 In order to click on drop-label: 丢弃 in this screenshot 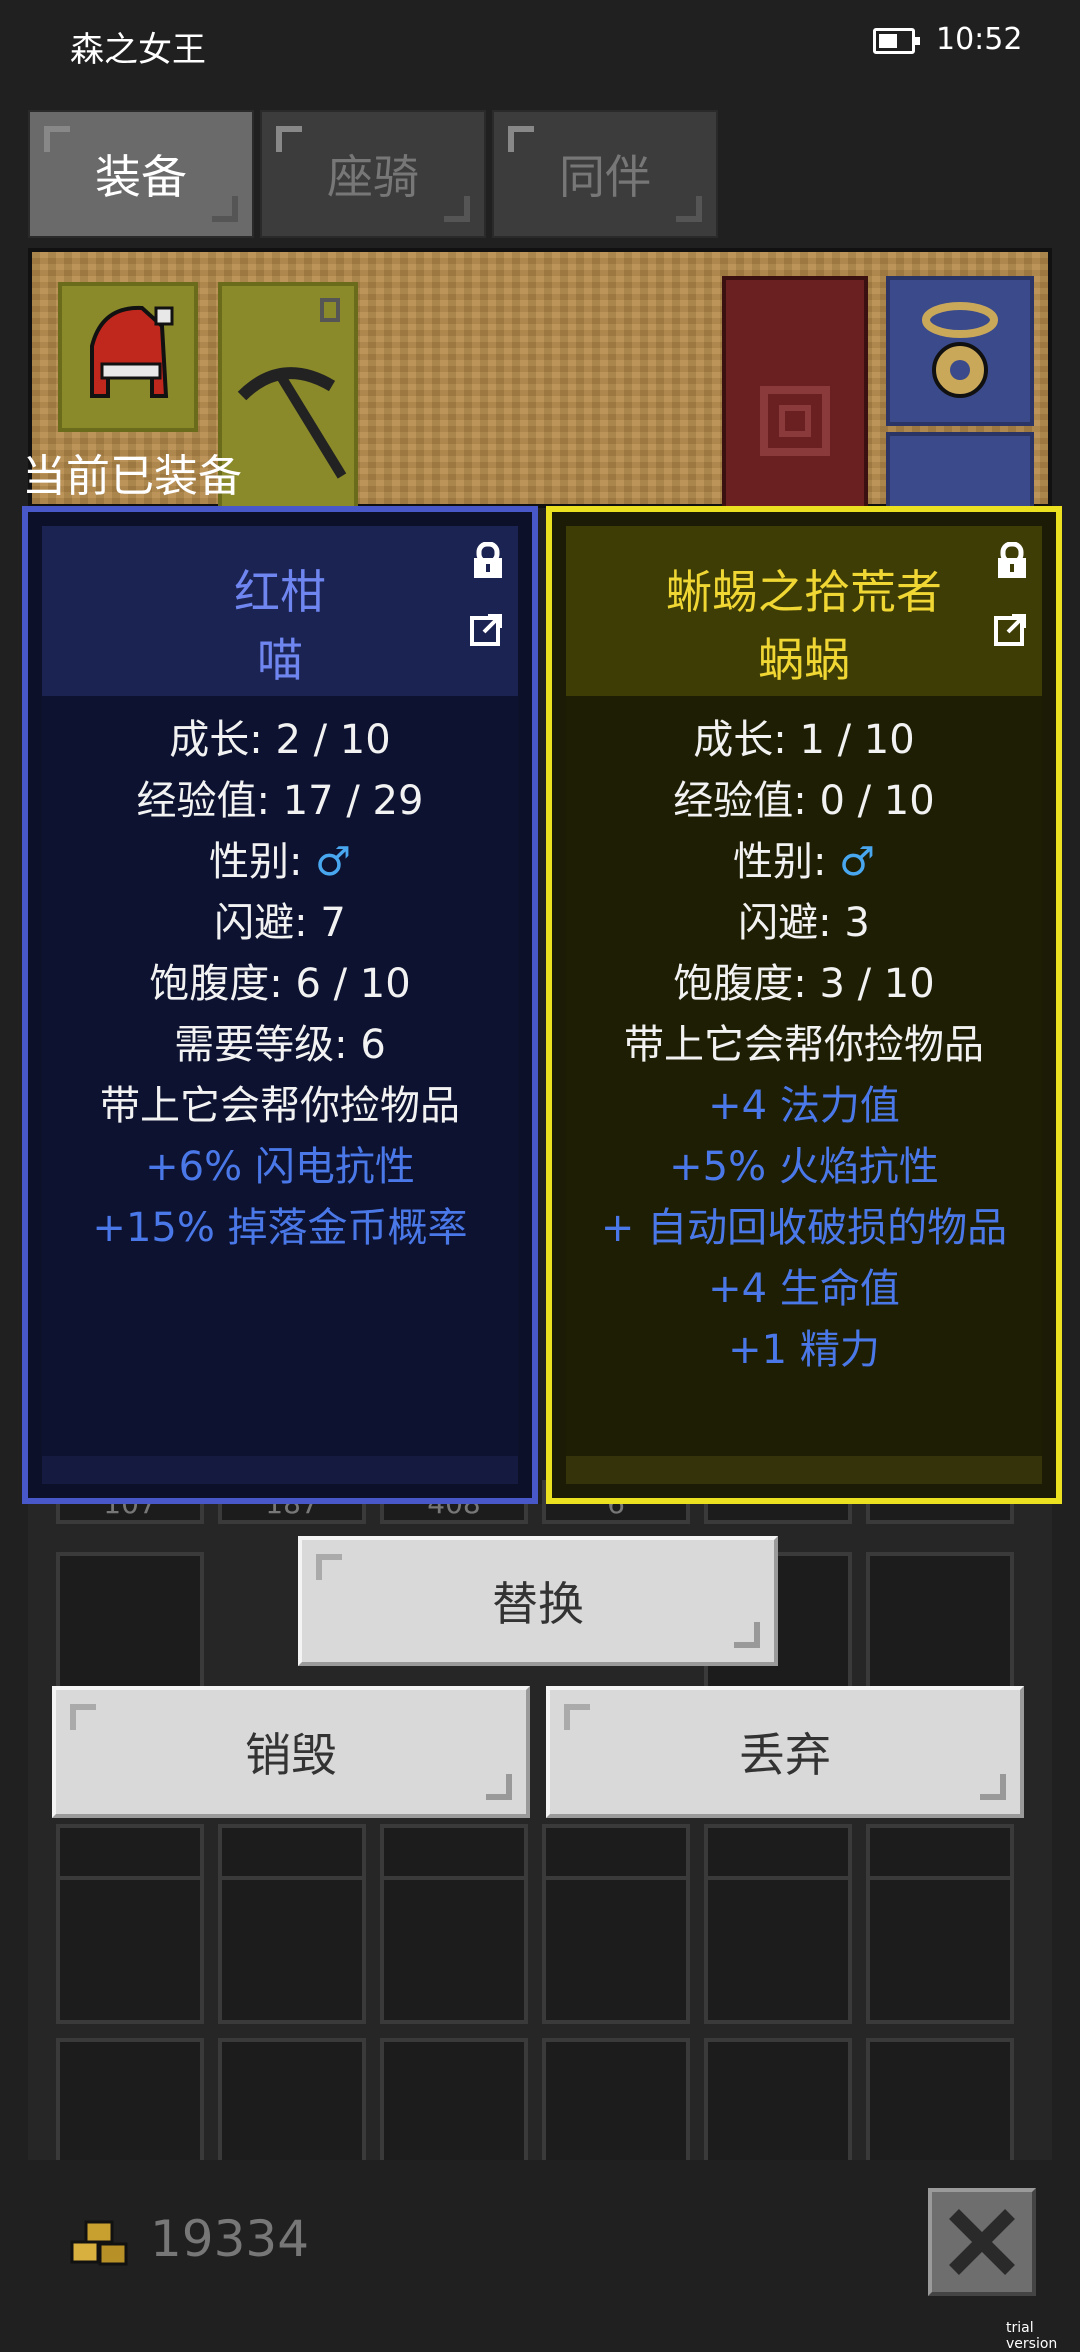, I will do `click(785, 1755)`.